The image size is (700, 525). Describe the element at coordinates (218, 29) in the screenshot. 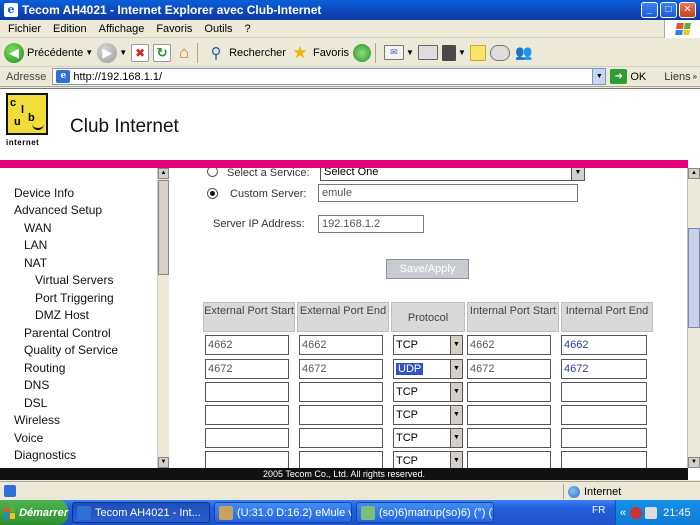

I see `menu-tools: Outils` at that location.